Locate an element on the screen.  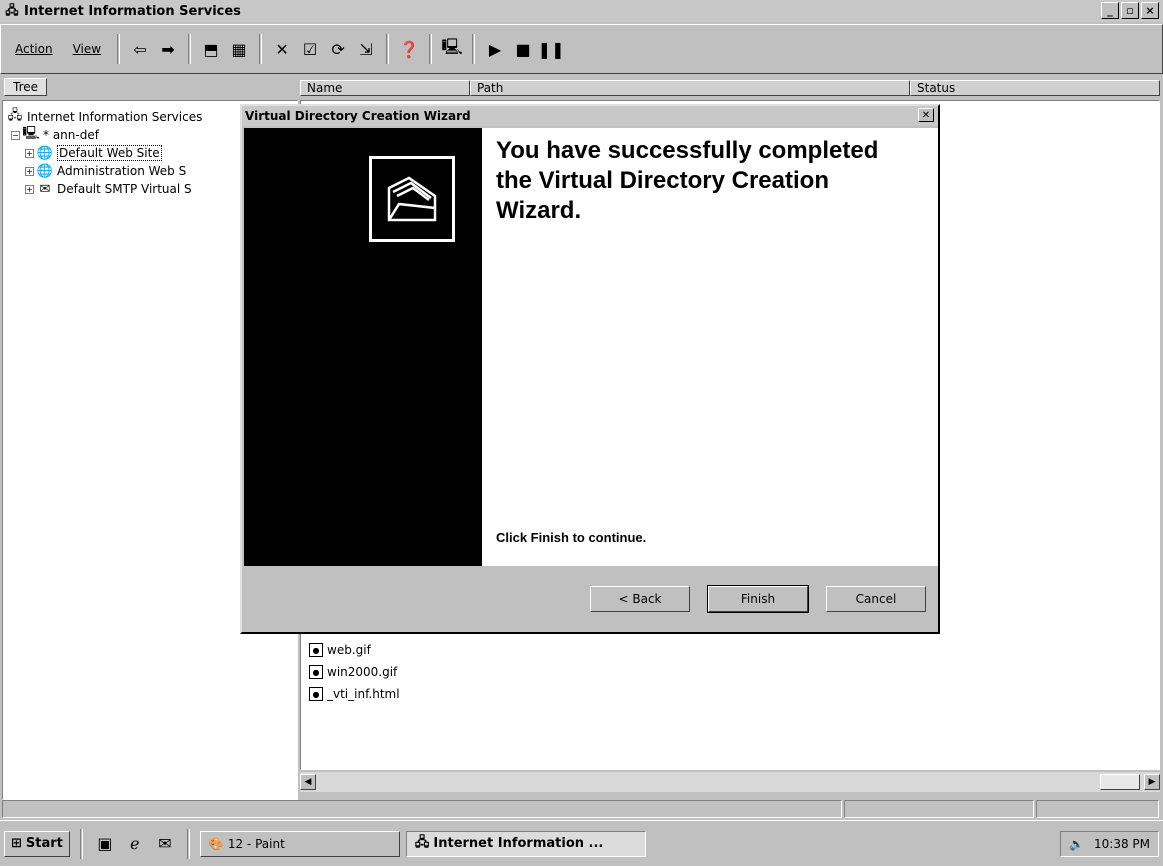
scroll-thumb is located at coordinates (1120, 782).